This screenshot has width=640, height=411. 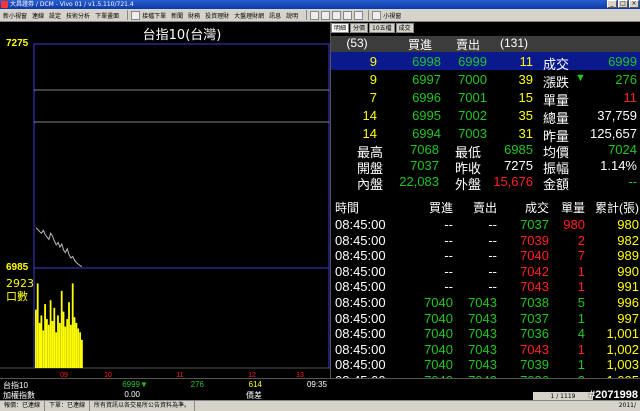 I want to click on tick-row: 08:45:00 -- -- 7037 980 980, so click(x=485, y=224).